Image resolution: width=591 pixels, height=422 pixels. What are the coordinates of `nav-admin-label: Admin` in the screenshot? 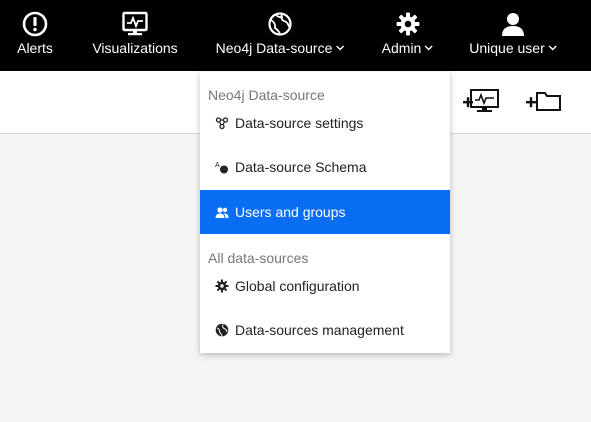 It's located at (408, 48).